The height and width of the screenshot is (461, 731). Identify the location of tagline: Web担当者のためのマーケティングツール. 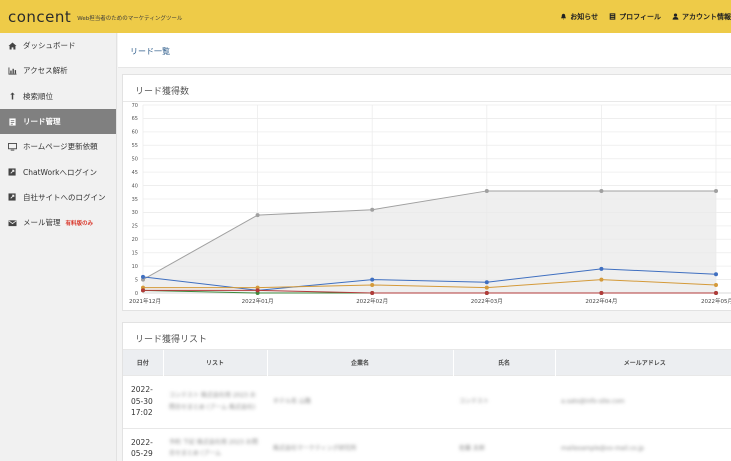
(130, 19).